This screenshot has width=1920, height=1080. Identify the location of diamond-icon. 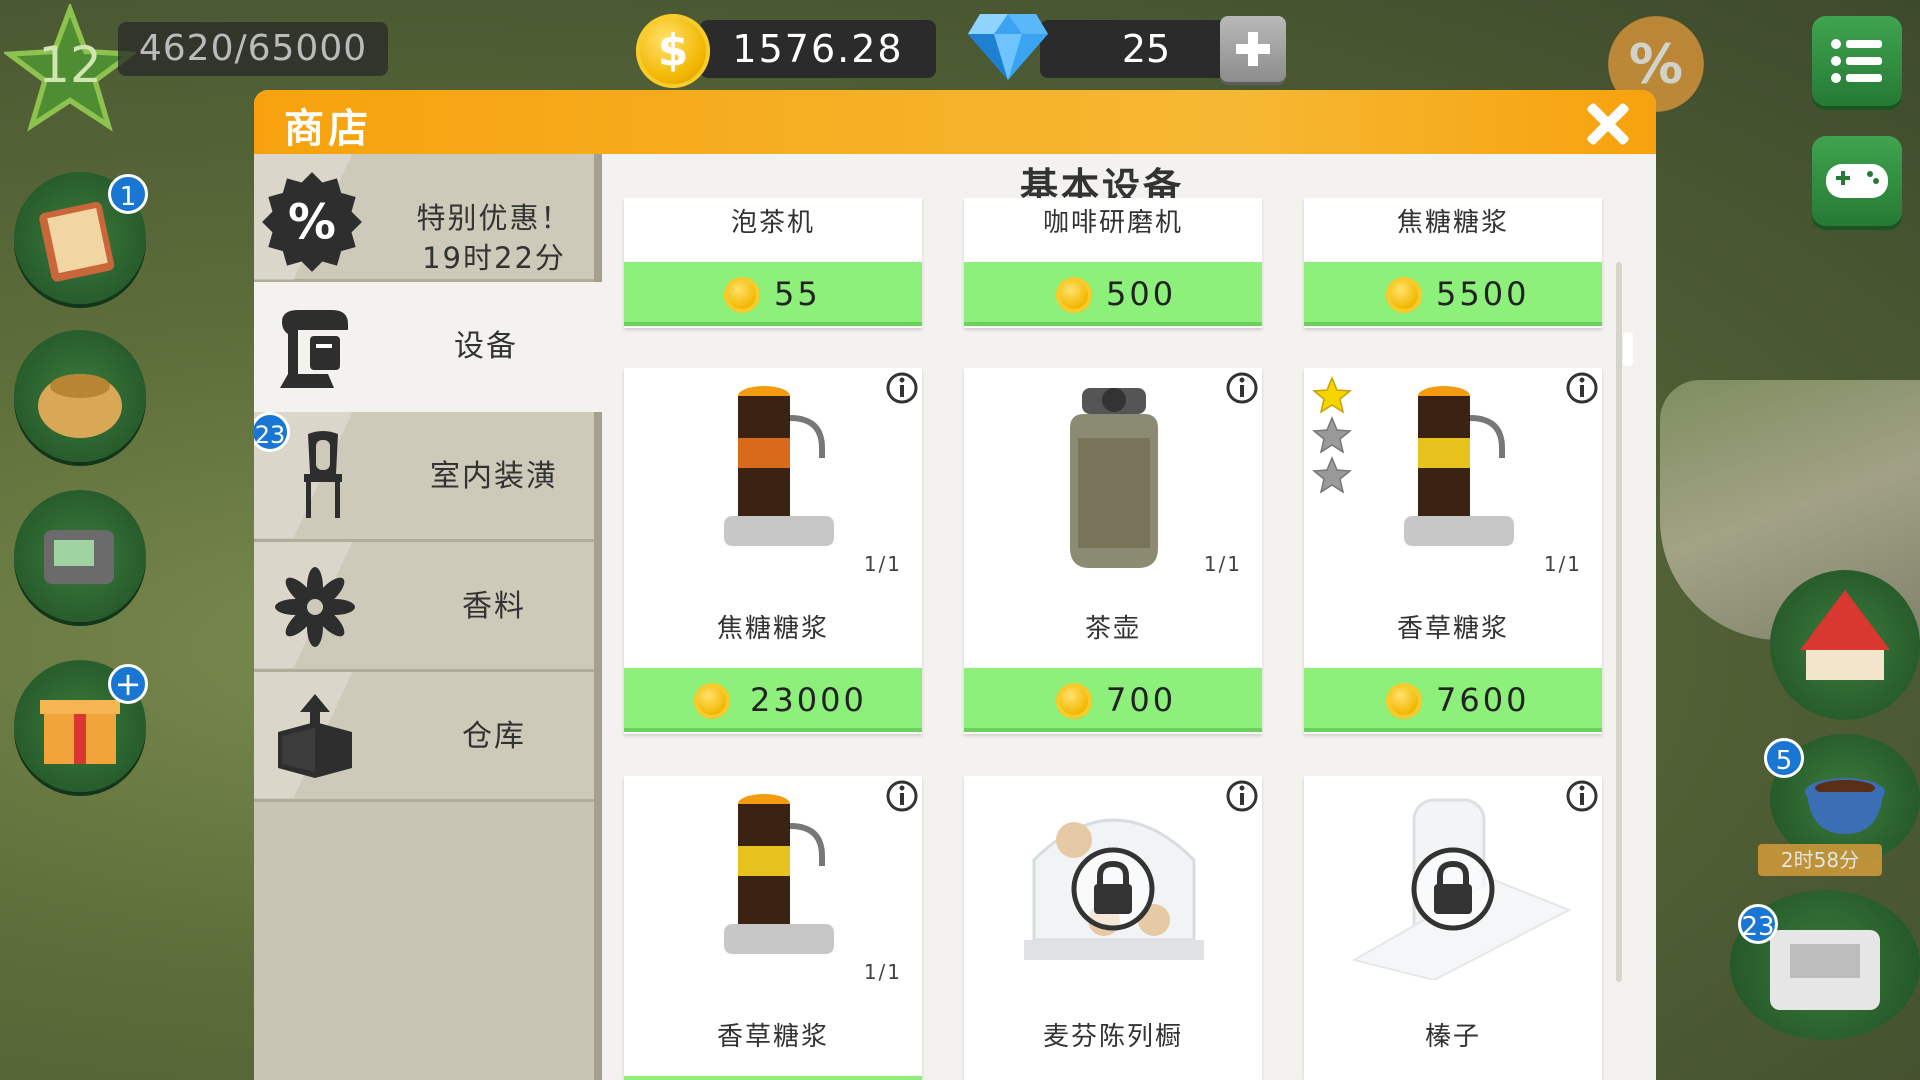
(1008, 47).